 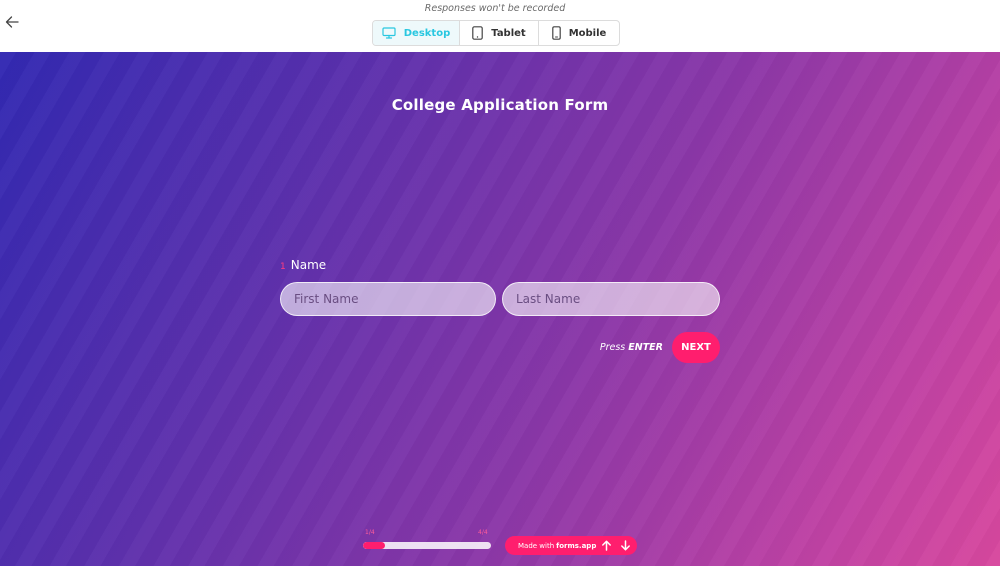 What do you see at coordinates (500, 105) in the screenshot?
I see `form-title: College Application Form` at bounding box center [500, 105].